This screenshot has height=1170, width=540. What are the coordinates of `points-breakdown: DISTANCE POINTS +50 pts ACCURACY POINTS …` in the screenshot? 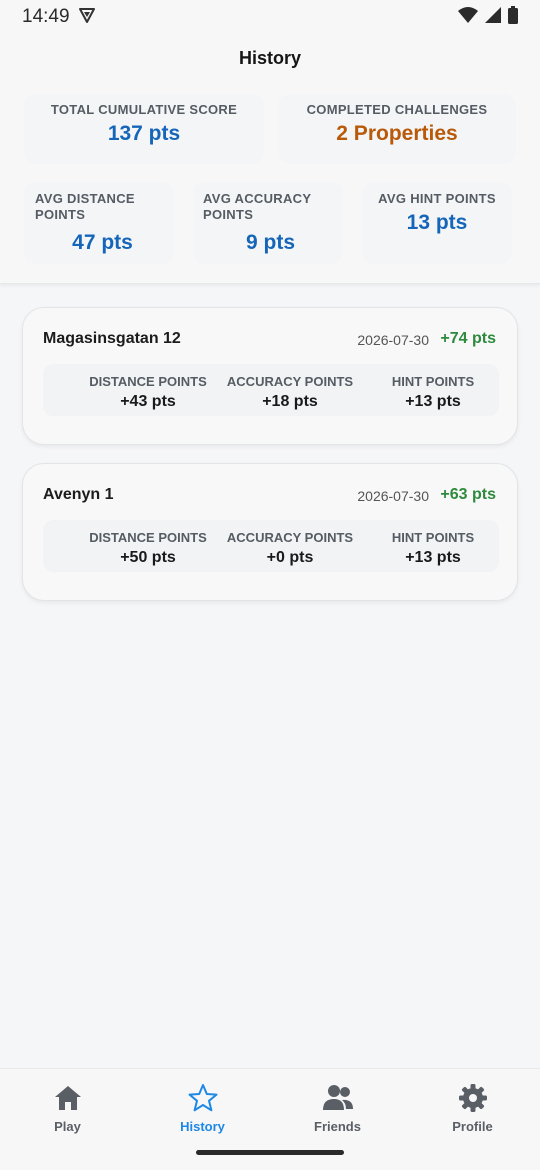 It's located at (271, 546).